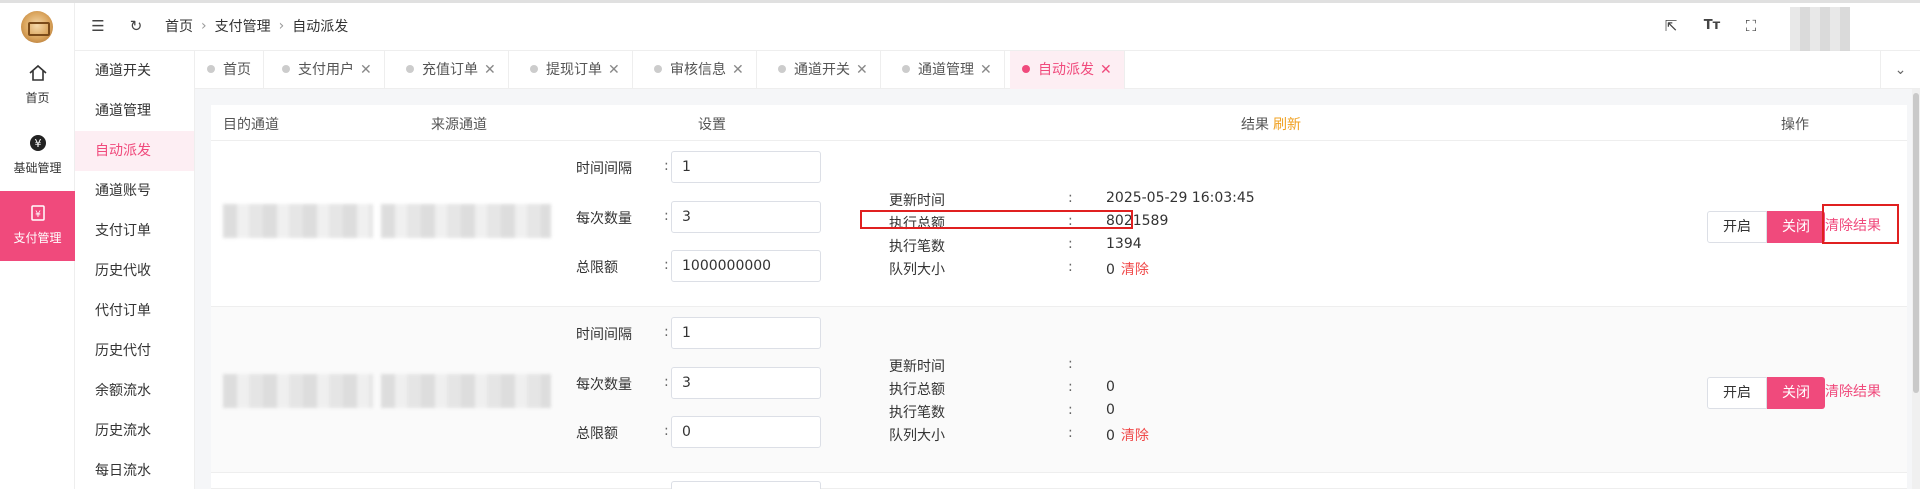  Describe the element at coordinates (1751, 26) in the screenshot. I see `fullscreen-icon: ⛶` at that location.